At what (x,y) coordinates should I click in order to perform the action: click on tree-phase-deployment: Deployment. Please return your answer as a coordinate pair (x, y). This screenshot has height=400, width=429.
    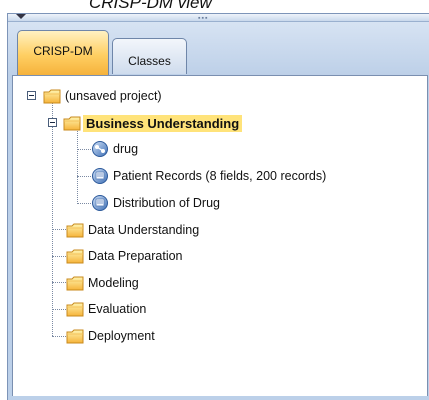
    Looking at the image, I should click on (110, 336).